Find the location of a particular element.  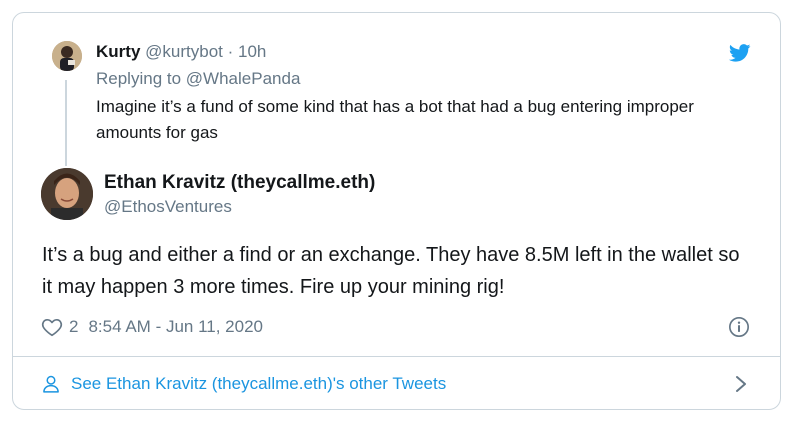

replying-to-mention: @WhalePanda is located at coordinates (243, 78).